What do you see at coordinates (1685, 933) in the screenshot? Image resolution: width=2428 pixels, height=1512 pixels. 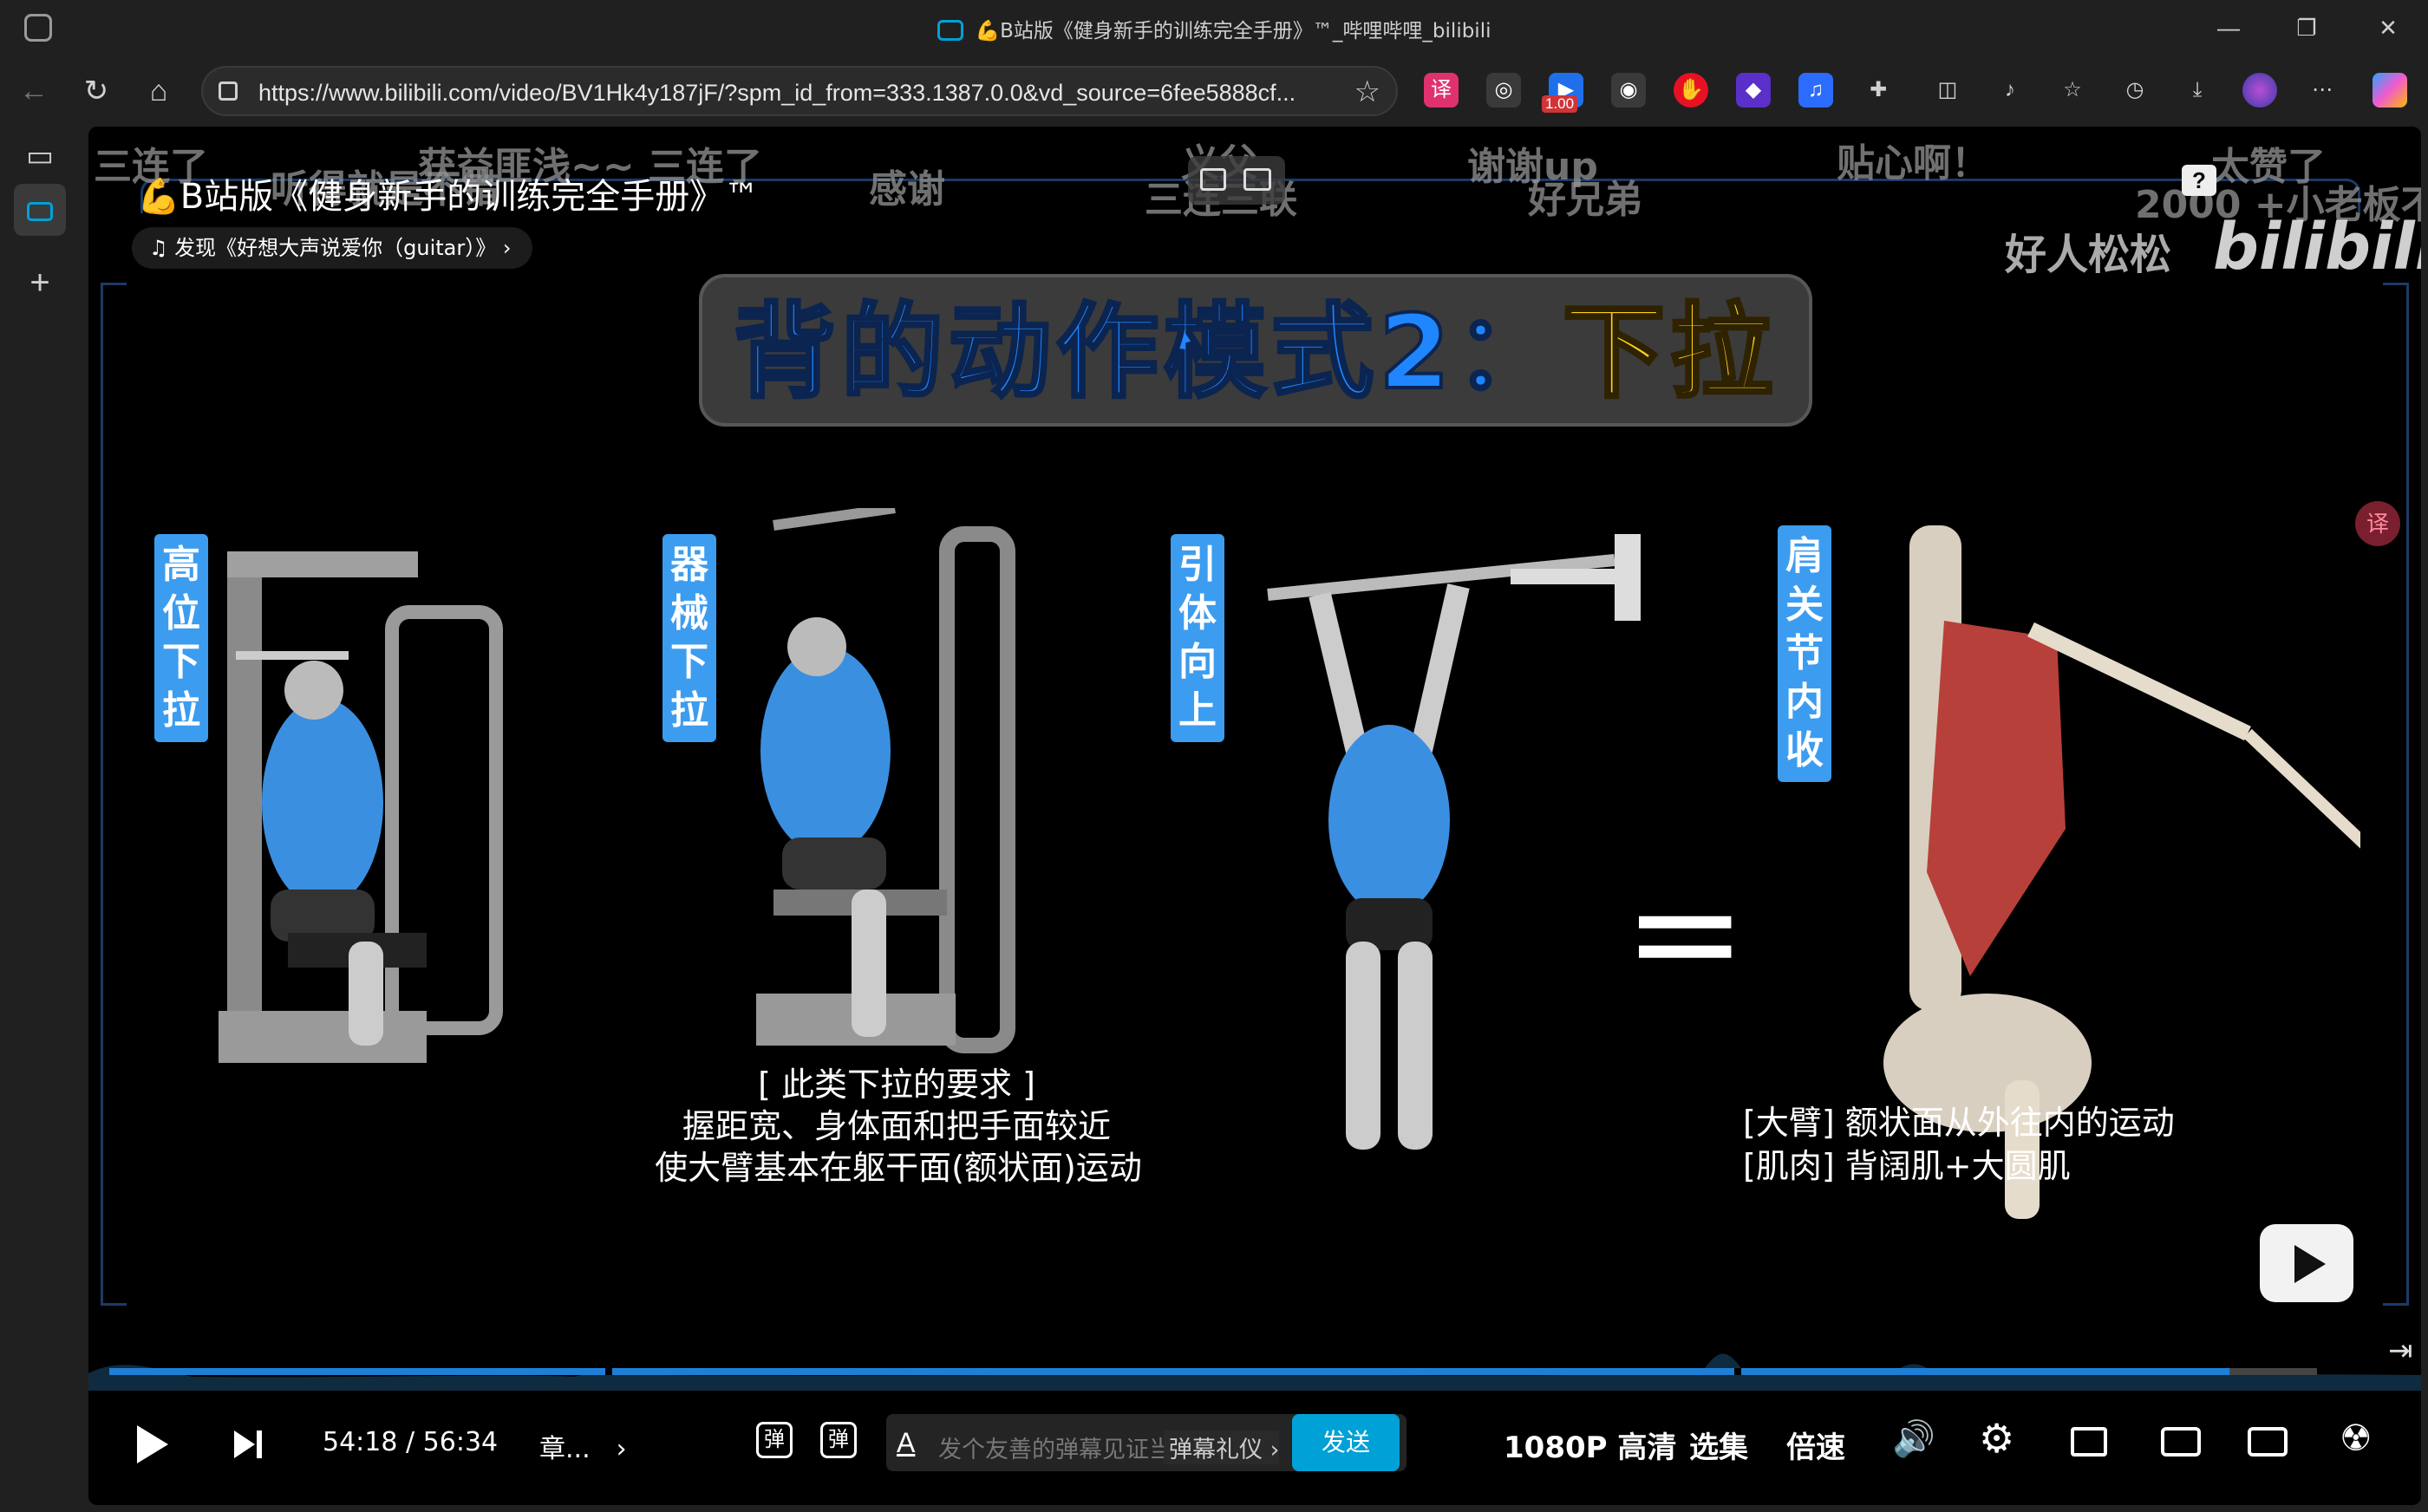 I see `equals-sign: =` at bounding box center [1685, 933].